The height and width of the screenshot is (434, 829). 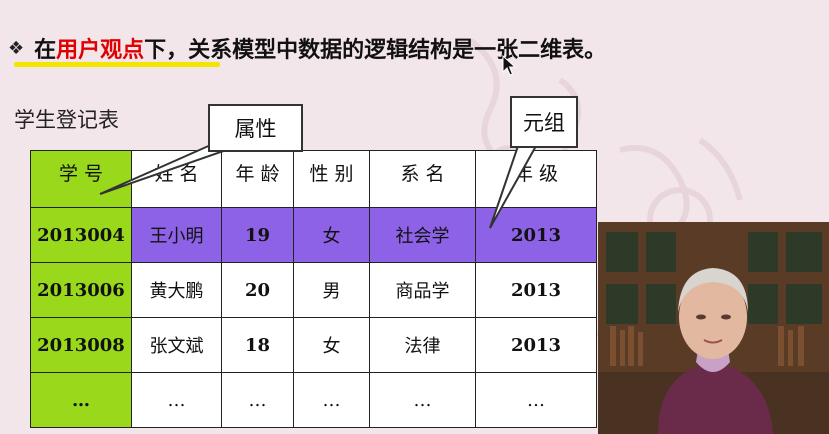 I want to click on presenter-image, so click(x=713, y=328).